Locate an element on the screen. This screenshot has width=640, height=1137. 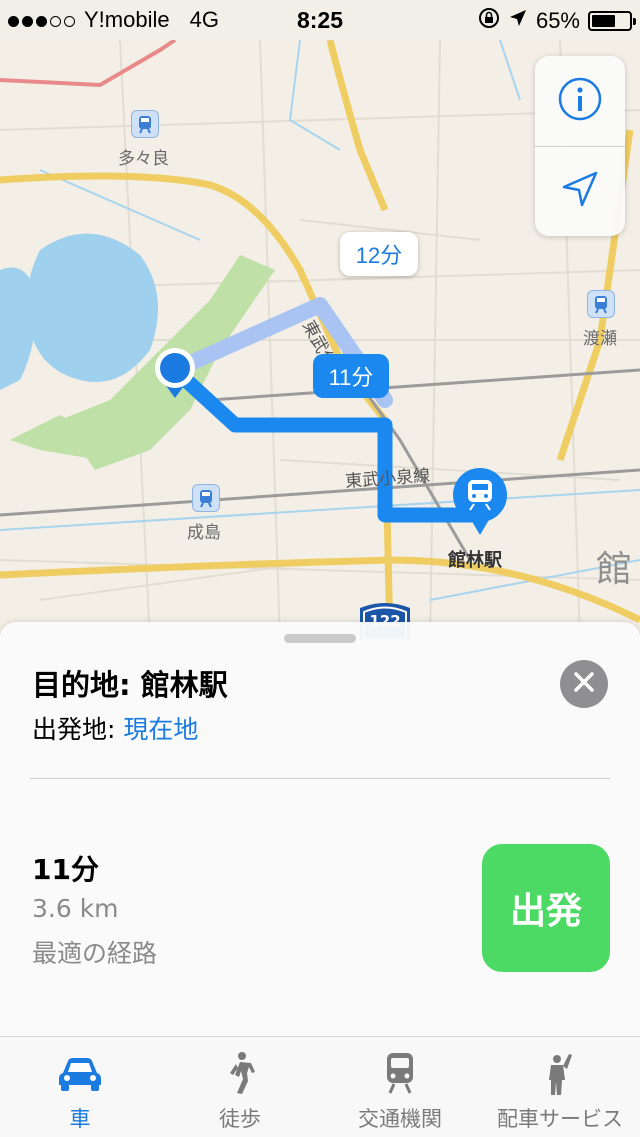
battery-icon is located at coordinates (612, 21).